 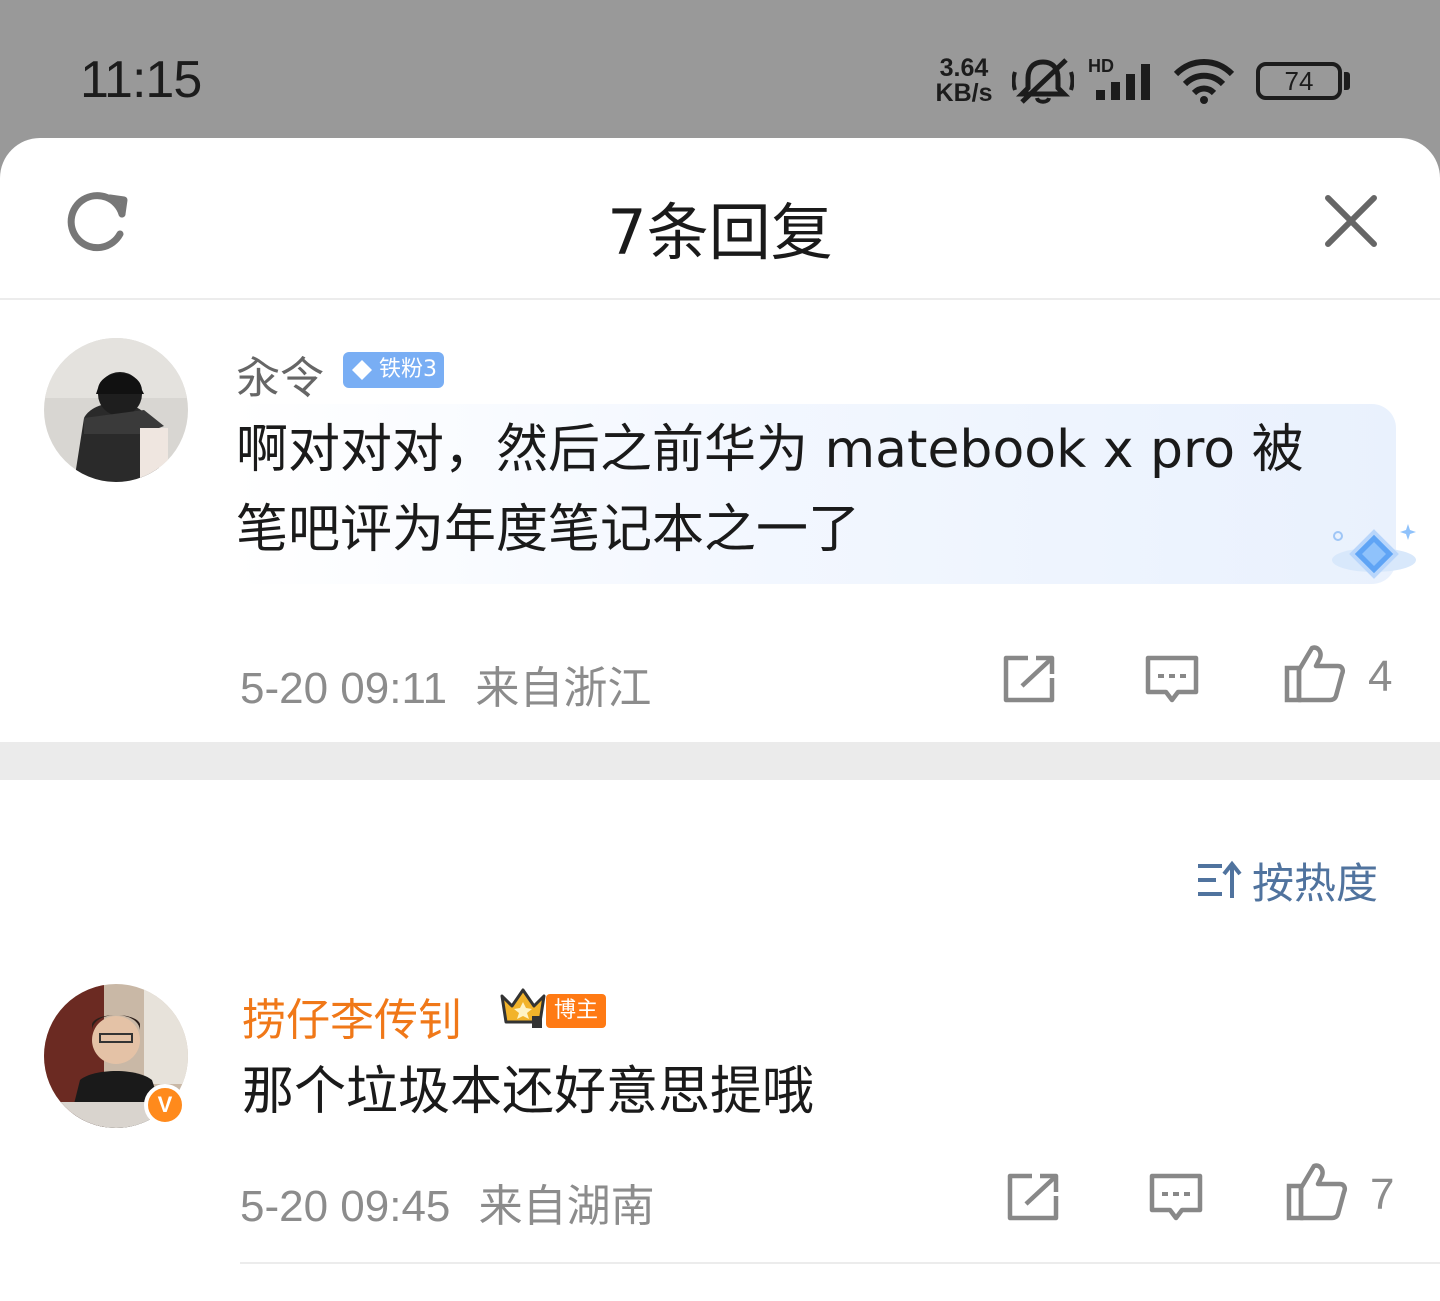 I want to click on crown-icon, so click(x=523, y=1008).